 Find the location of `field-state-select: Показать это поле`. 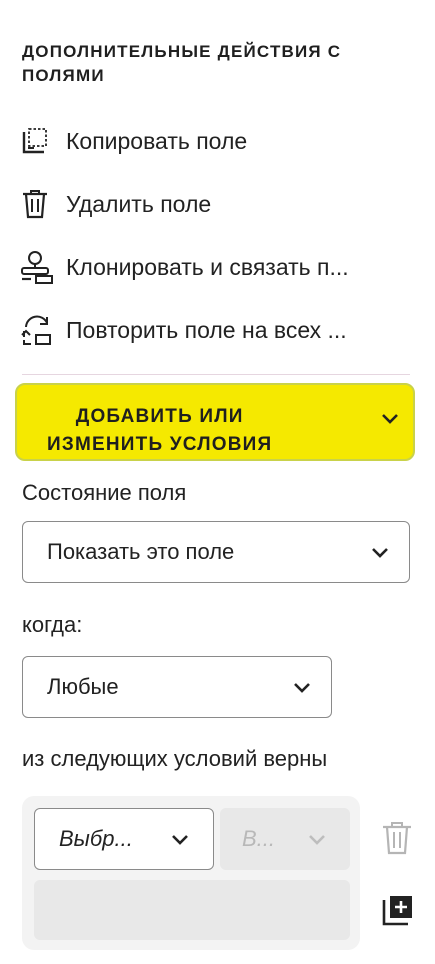

field-state-select: Показать это поле is located at coordinates (216, 552).